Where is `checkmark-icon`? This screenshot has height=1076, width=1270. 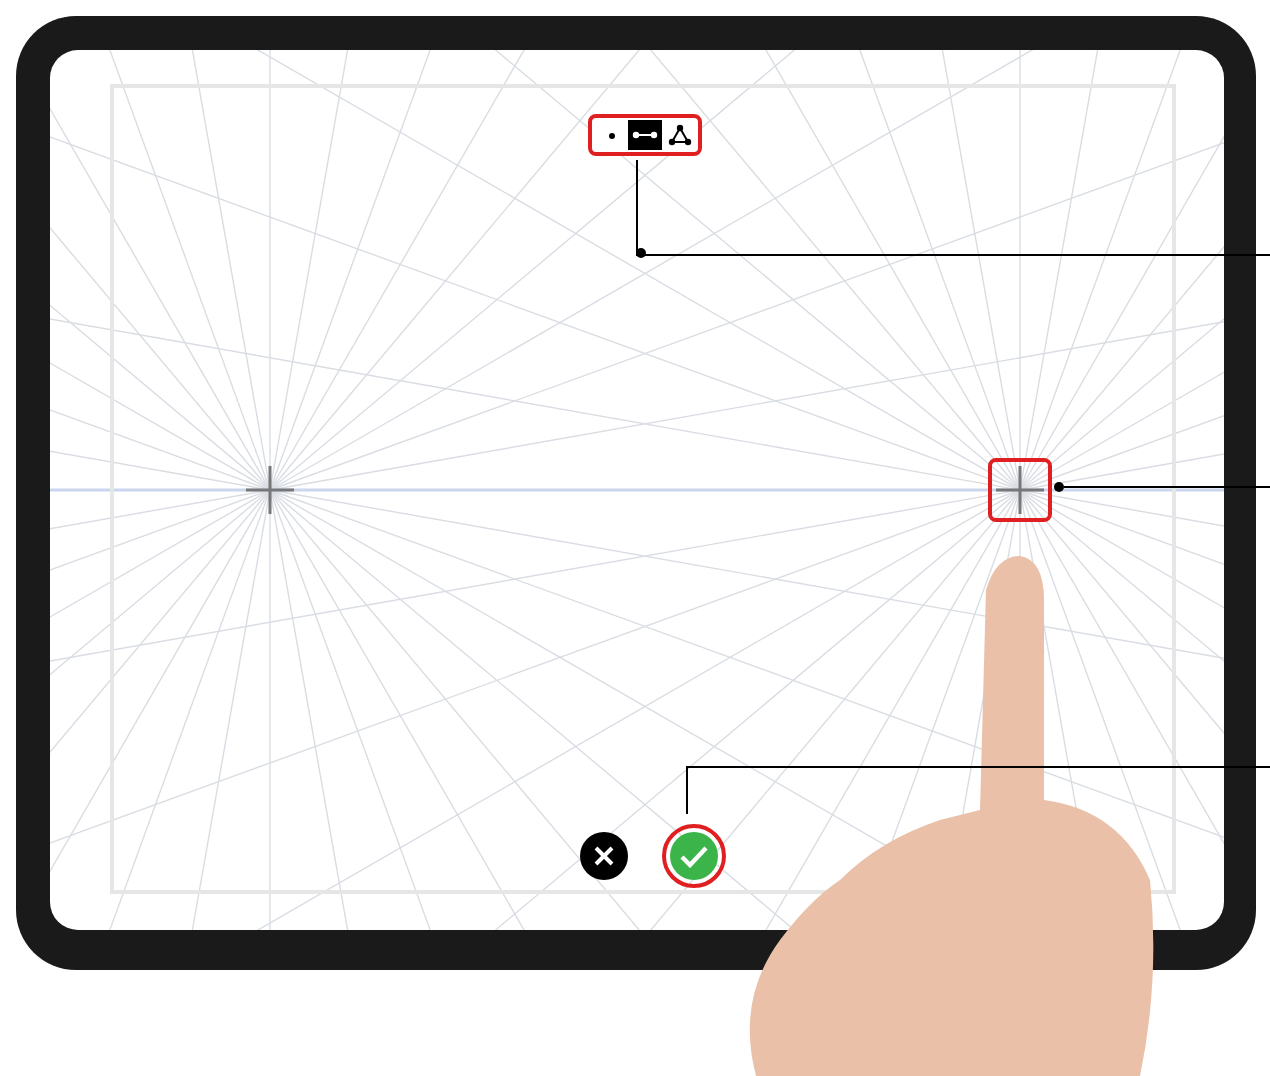 checkmark-icon is located at coordinates (694, 856).